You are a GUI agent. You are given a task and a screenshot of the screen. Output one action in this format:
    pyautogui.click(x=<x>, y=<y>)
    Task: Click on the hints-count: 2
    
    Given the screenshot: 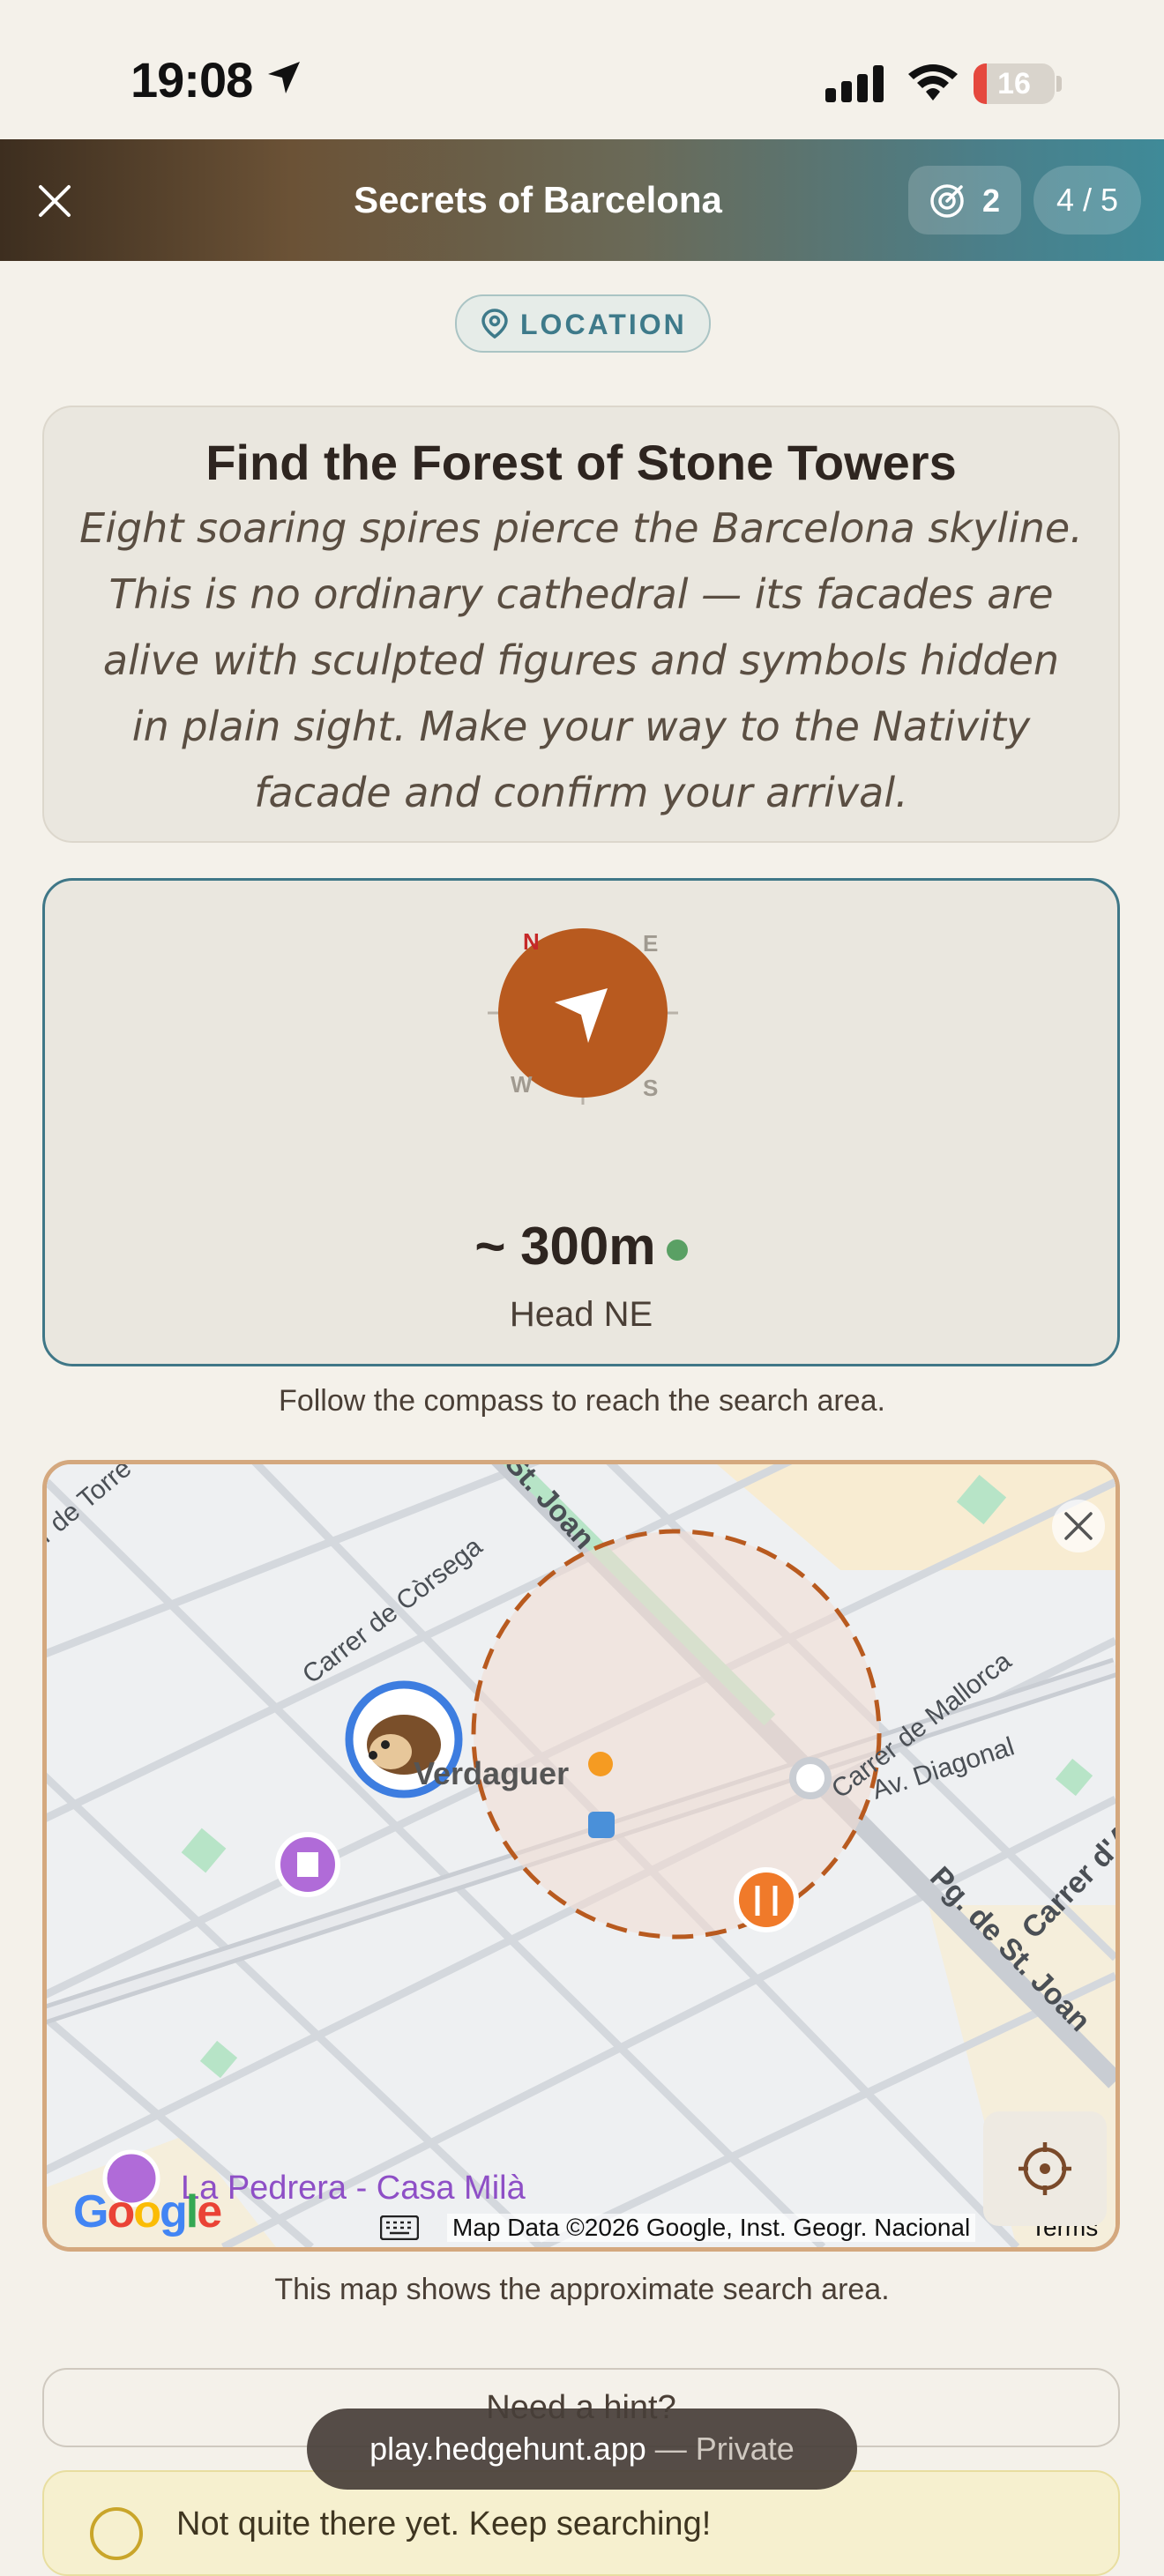 What is the action you would take?
    pyautogui.click(x=991, y=201)
    